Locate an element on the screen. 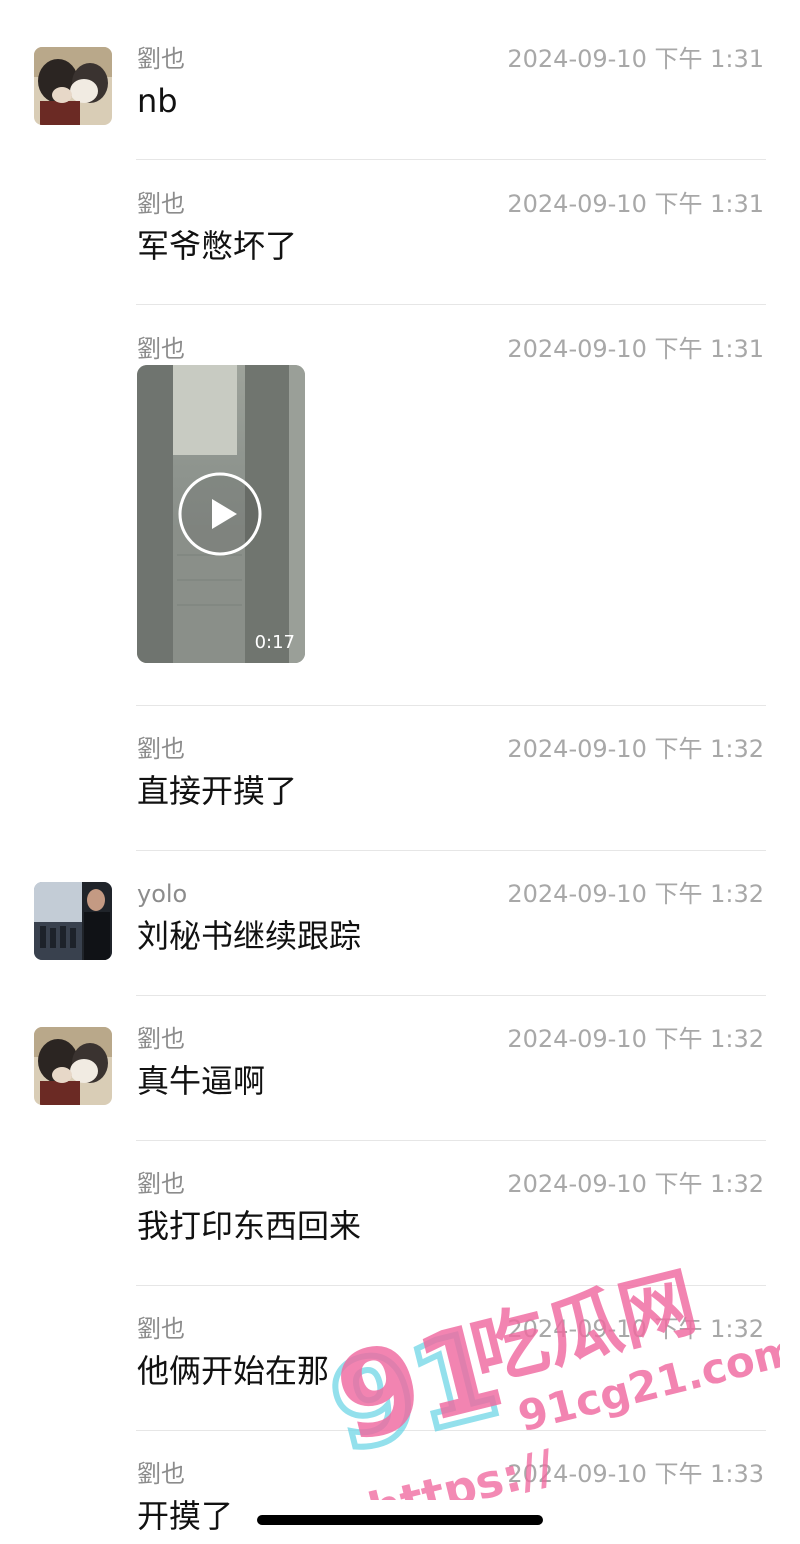 This screenshot has height=1544, width=800. message-text: 军爷憋坏了 is located at coordinates (217, 246).